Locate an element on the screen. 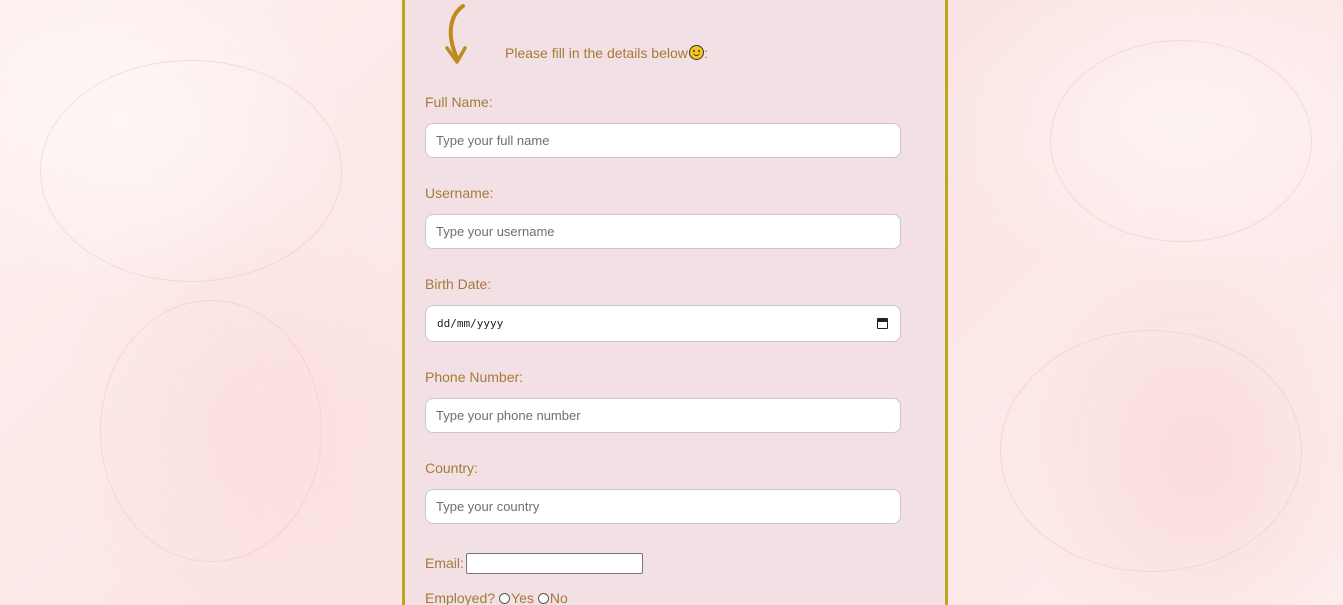 This screenshot has height=605, width=1343. employed-yes-label: Yes is located at coordinates (522, 597).